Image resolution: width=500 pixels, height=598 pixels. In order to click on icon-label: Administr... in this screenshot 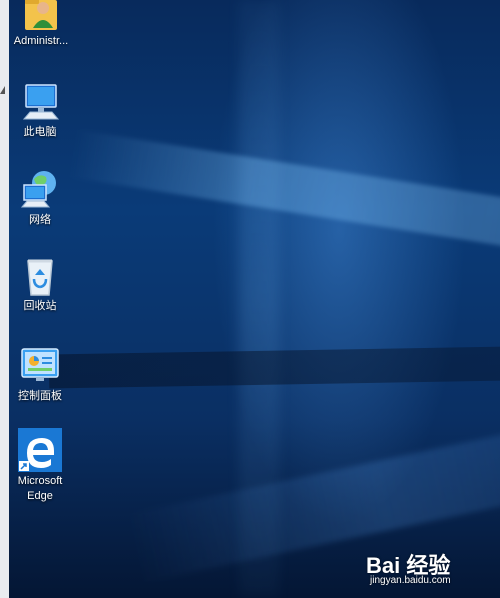, I will do `click(41, 41)`.